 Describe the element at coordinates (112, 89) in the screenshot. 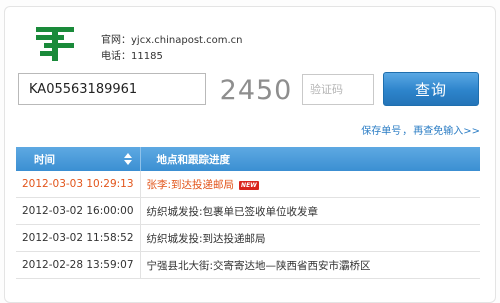

I see `tracking-number-input` at that location.